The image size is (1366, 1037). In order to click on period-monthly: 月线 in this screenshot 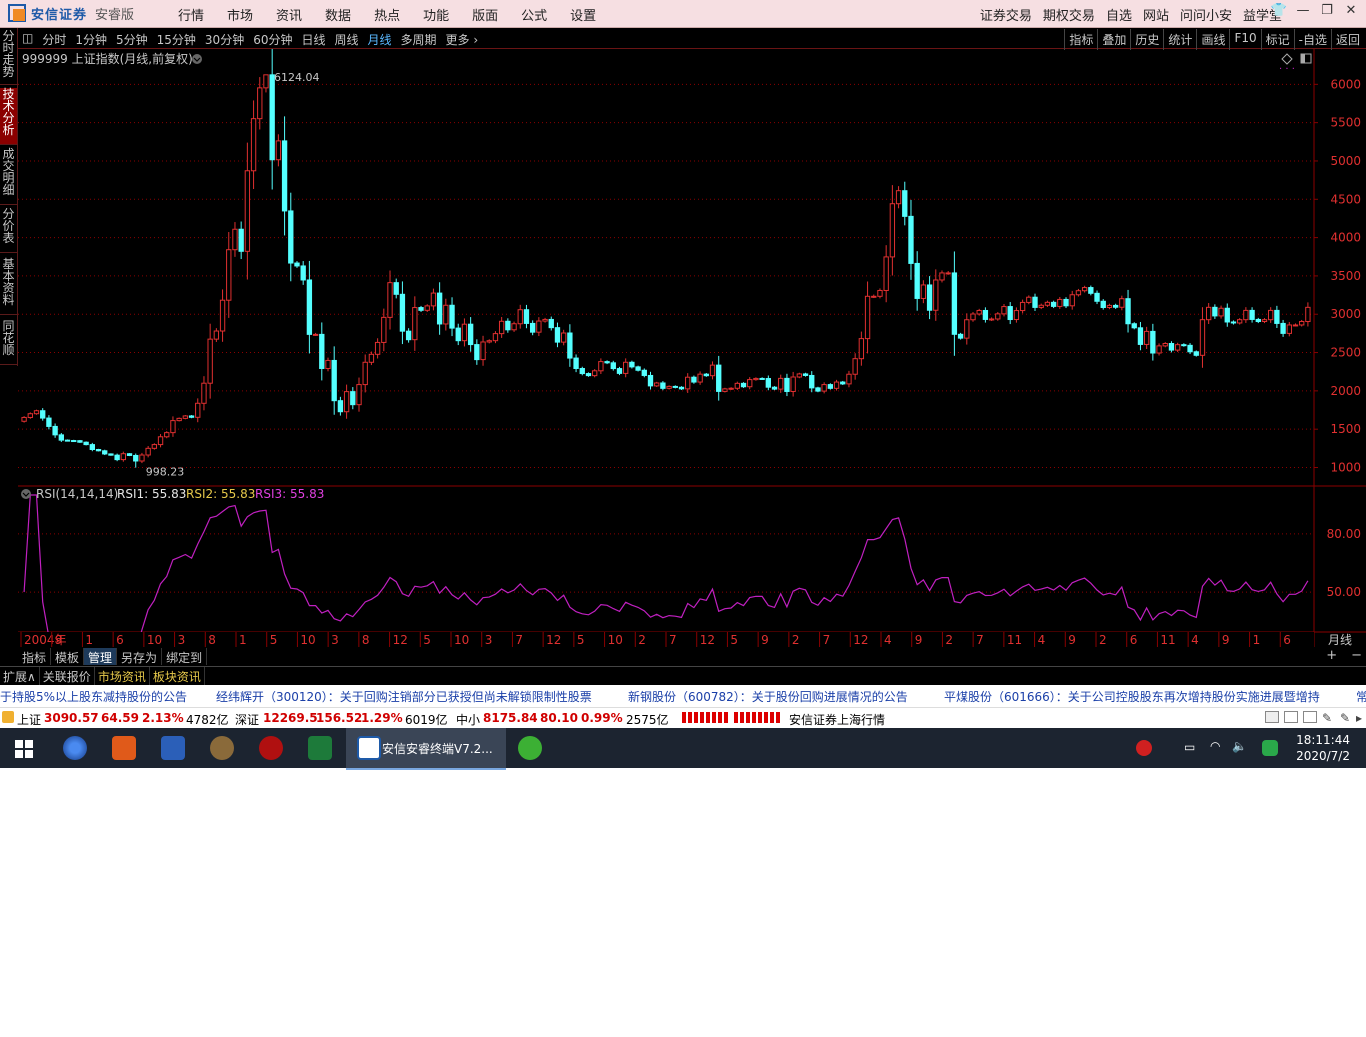, I will do `click(380, 39)`.